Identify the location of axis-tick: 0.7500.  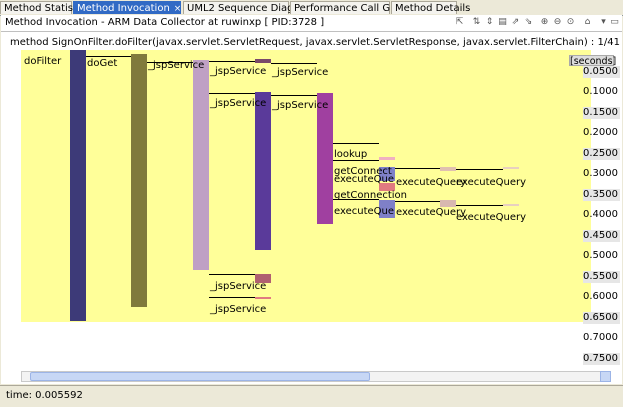
(600, 358).